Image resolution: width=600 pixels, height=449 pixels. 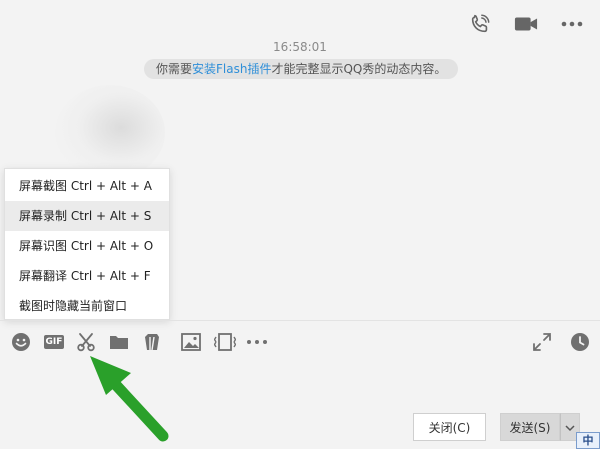 I want to click on menu-item-screen-record: 屏幕录制 Ctrl + Alt + S, so click(x=87, y=216).